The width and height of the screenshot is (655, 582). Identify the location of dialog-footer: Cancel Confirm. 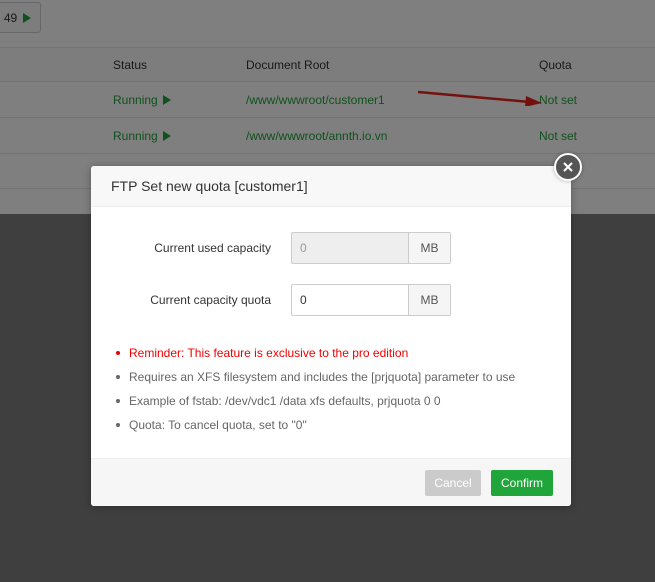
(331, 482).